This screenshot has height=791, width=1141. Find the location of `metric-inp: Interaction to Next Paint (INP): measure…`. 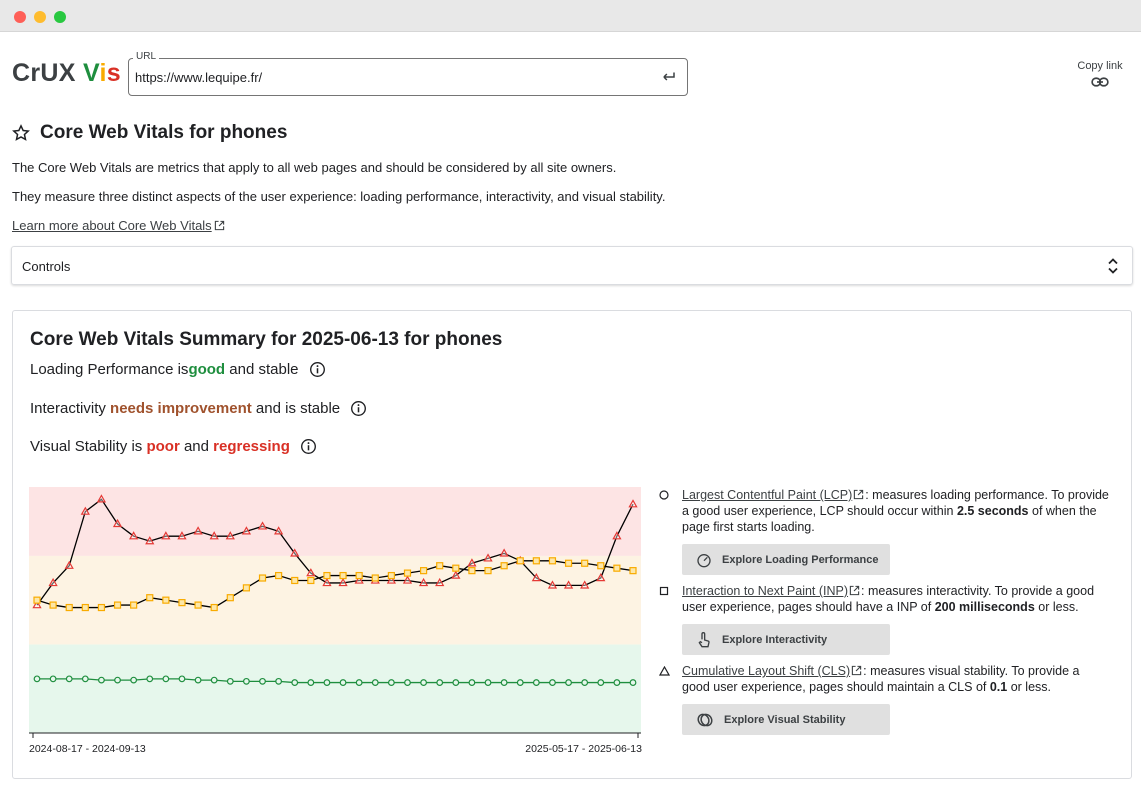

metric-inp: Interaction to Next Paint (INP): measure… is located at coordinates (884, 599).